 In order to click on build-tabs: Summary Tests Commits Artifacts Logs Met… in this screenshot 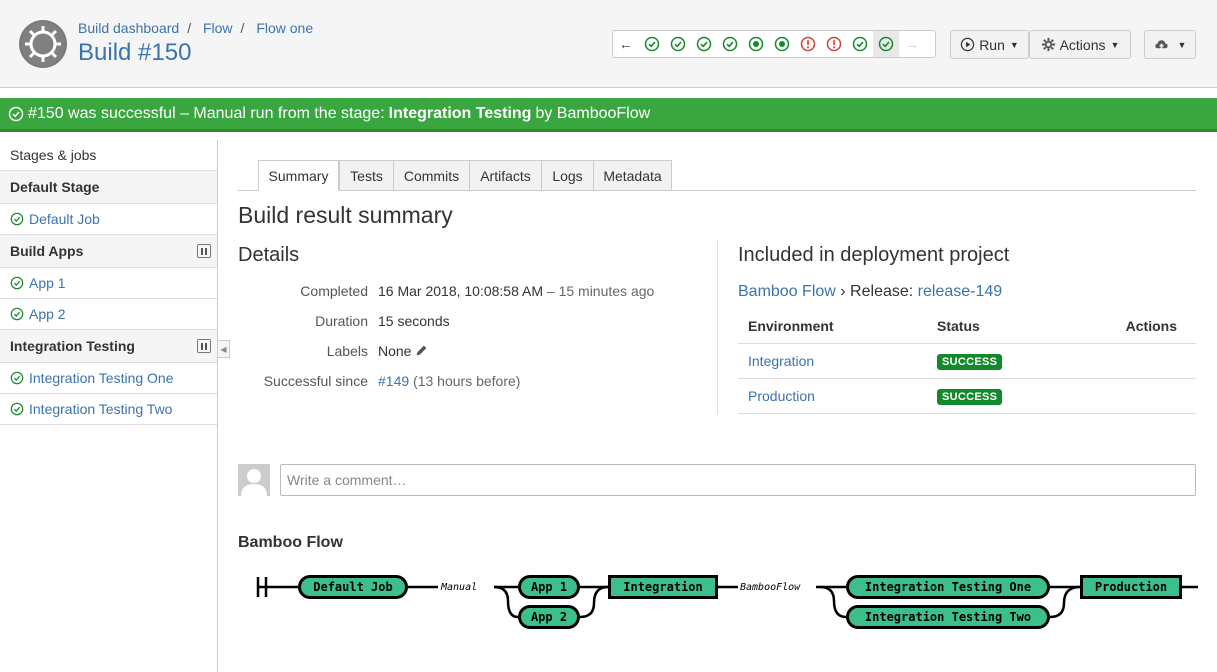, I will do `click(717, 175)`.